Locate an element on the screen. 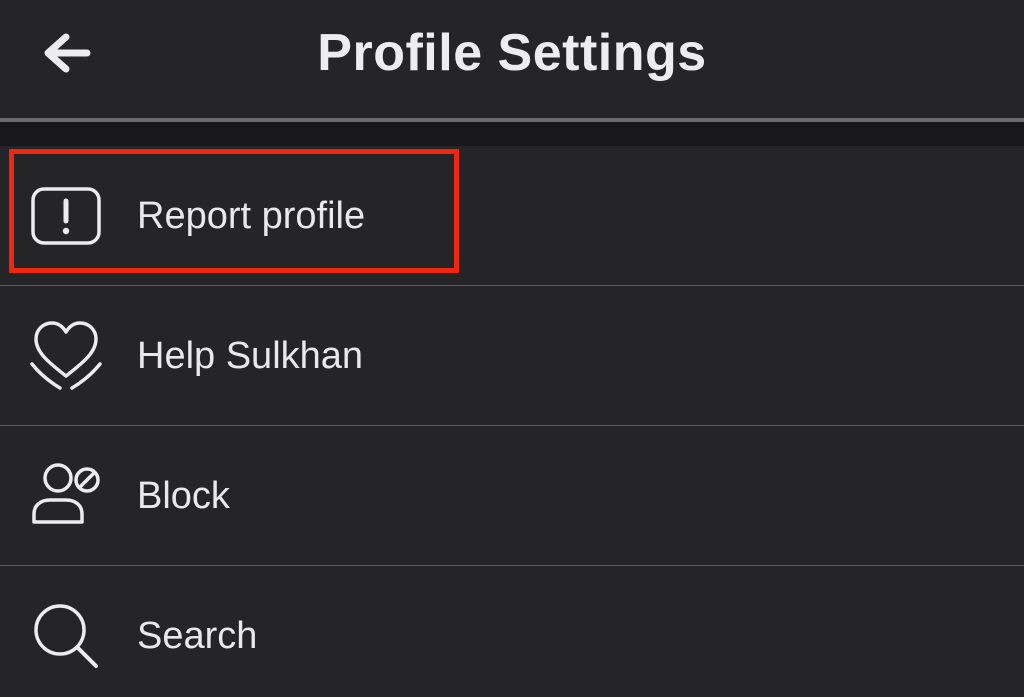  search-label: Search is located at coordinates (197, 636).